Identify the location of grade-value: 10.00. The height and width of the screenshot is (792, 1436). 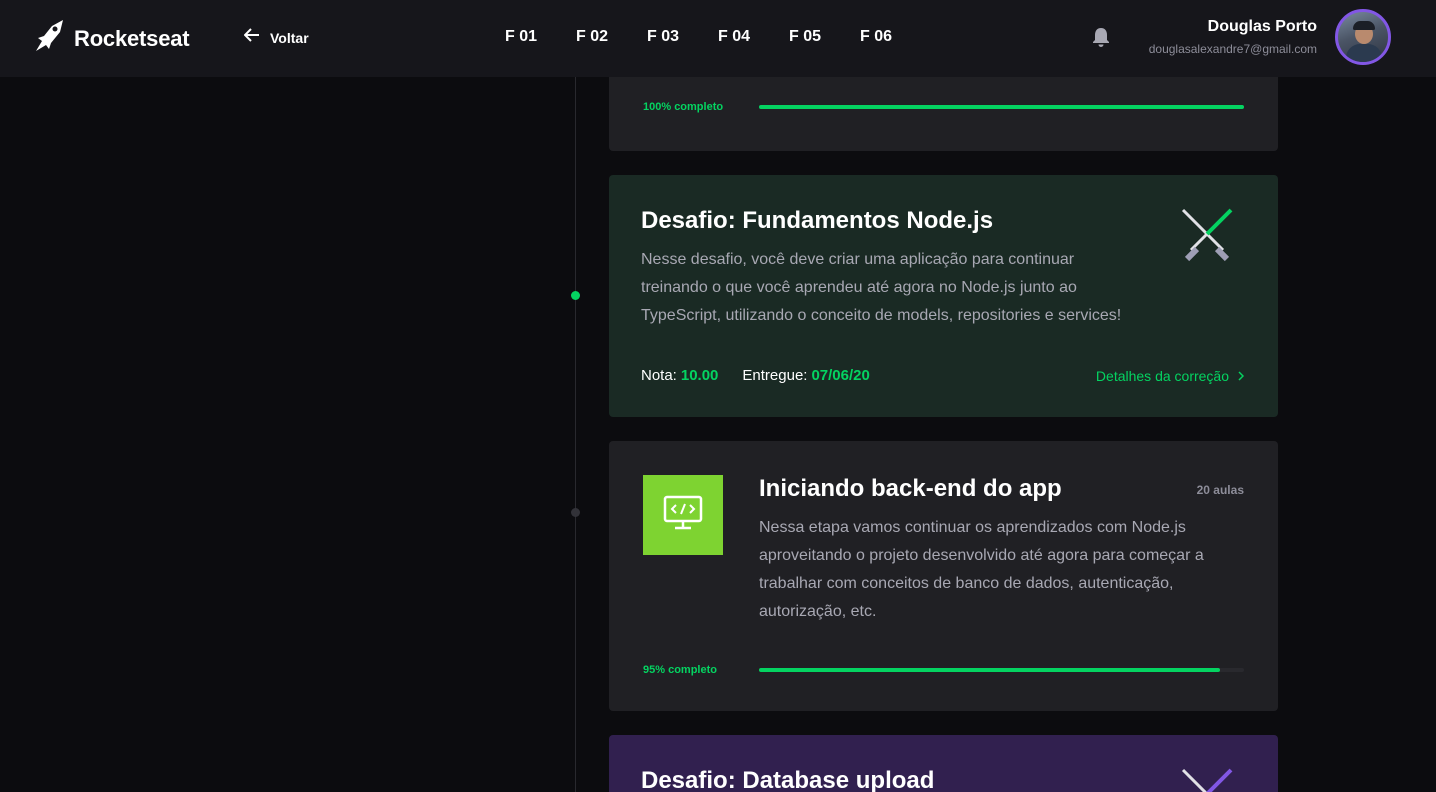
(699, 375).